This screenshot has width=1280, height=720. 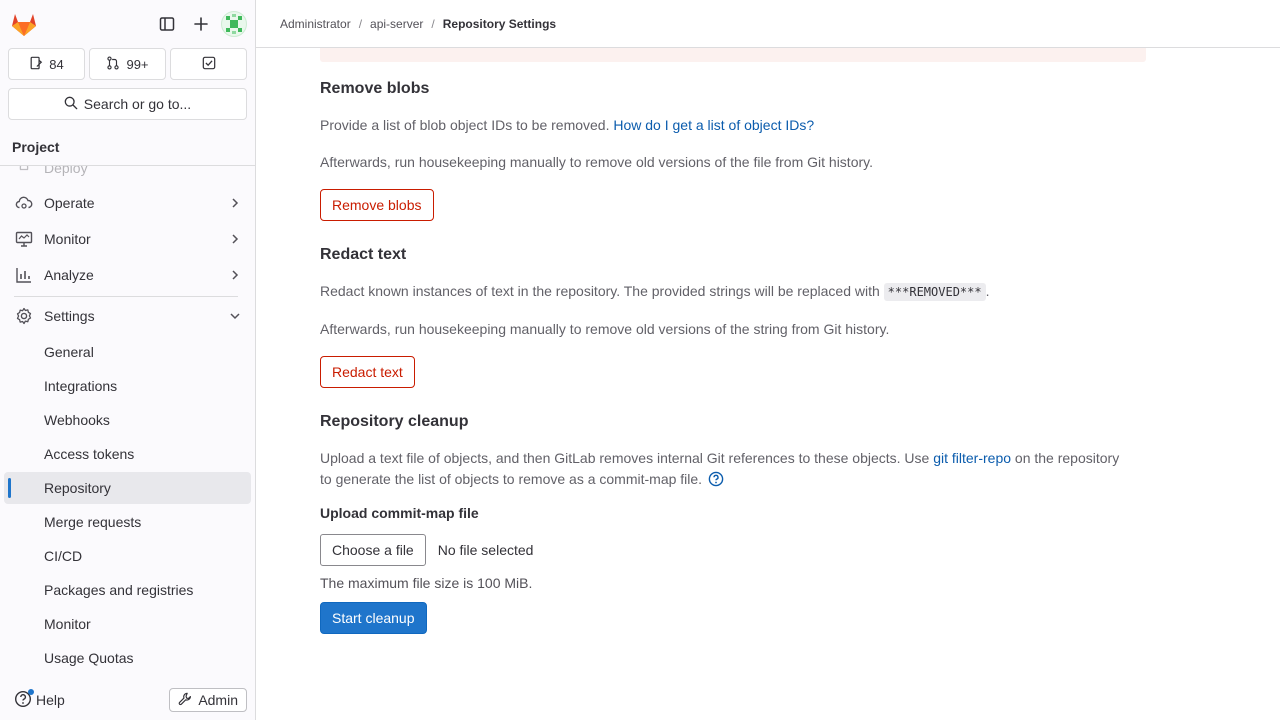 What do you see at coordinates (137, 64) in the screenshot?
I see `merge-requests-count: 99+` at bounding box center [137, 64].